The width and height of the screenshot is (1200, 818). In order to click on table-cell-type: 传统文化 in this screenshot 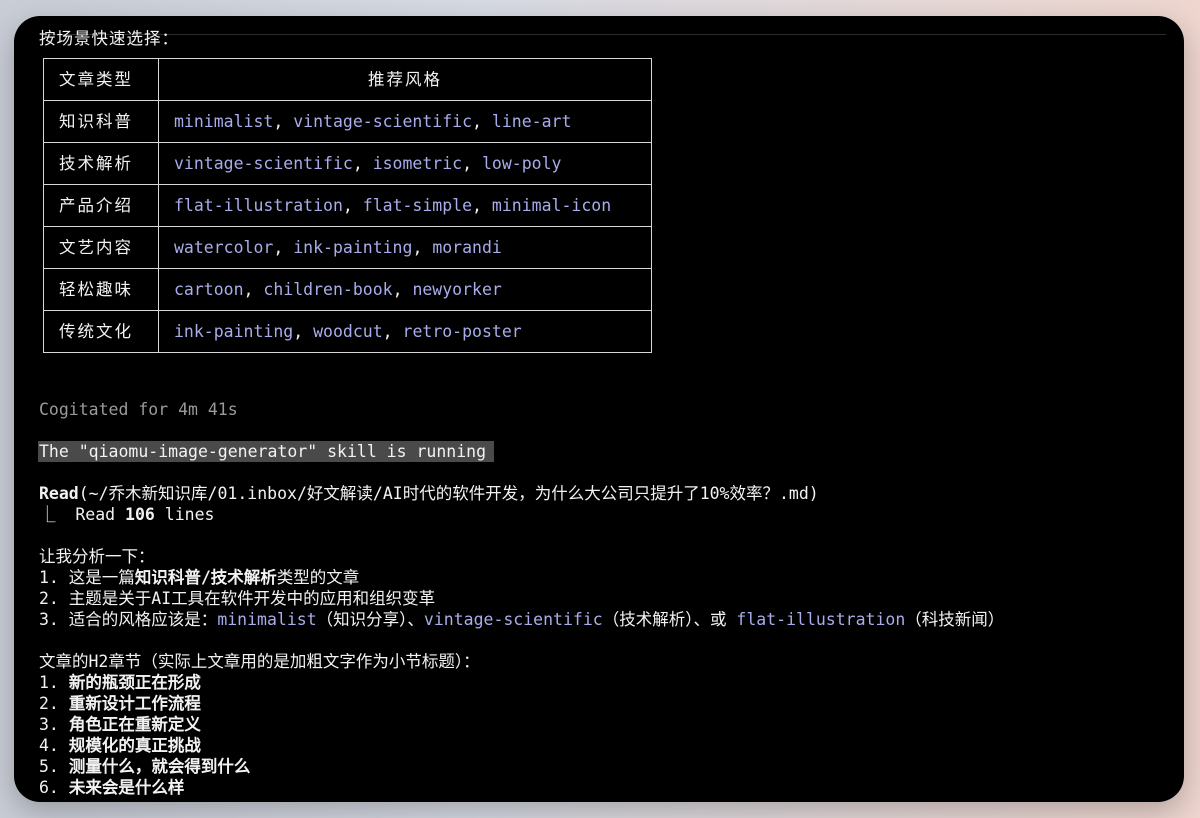, I will do `click(101, 331)`.